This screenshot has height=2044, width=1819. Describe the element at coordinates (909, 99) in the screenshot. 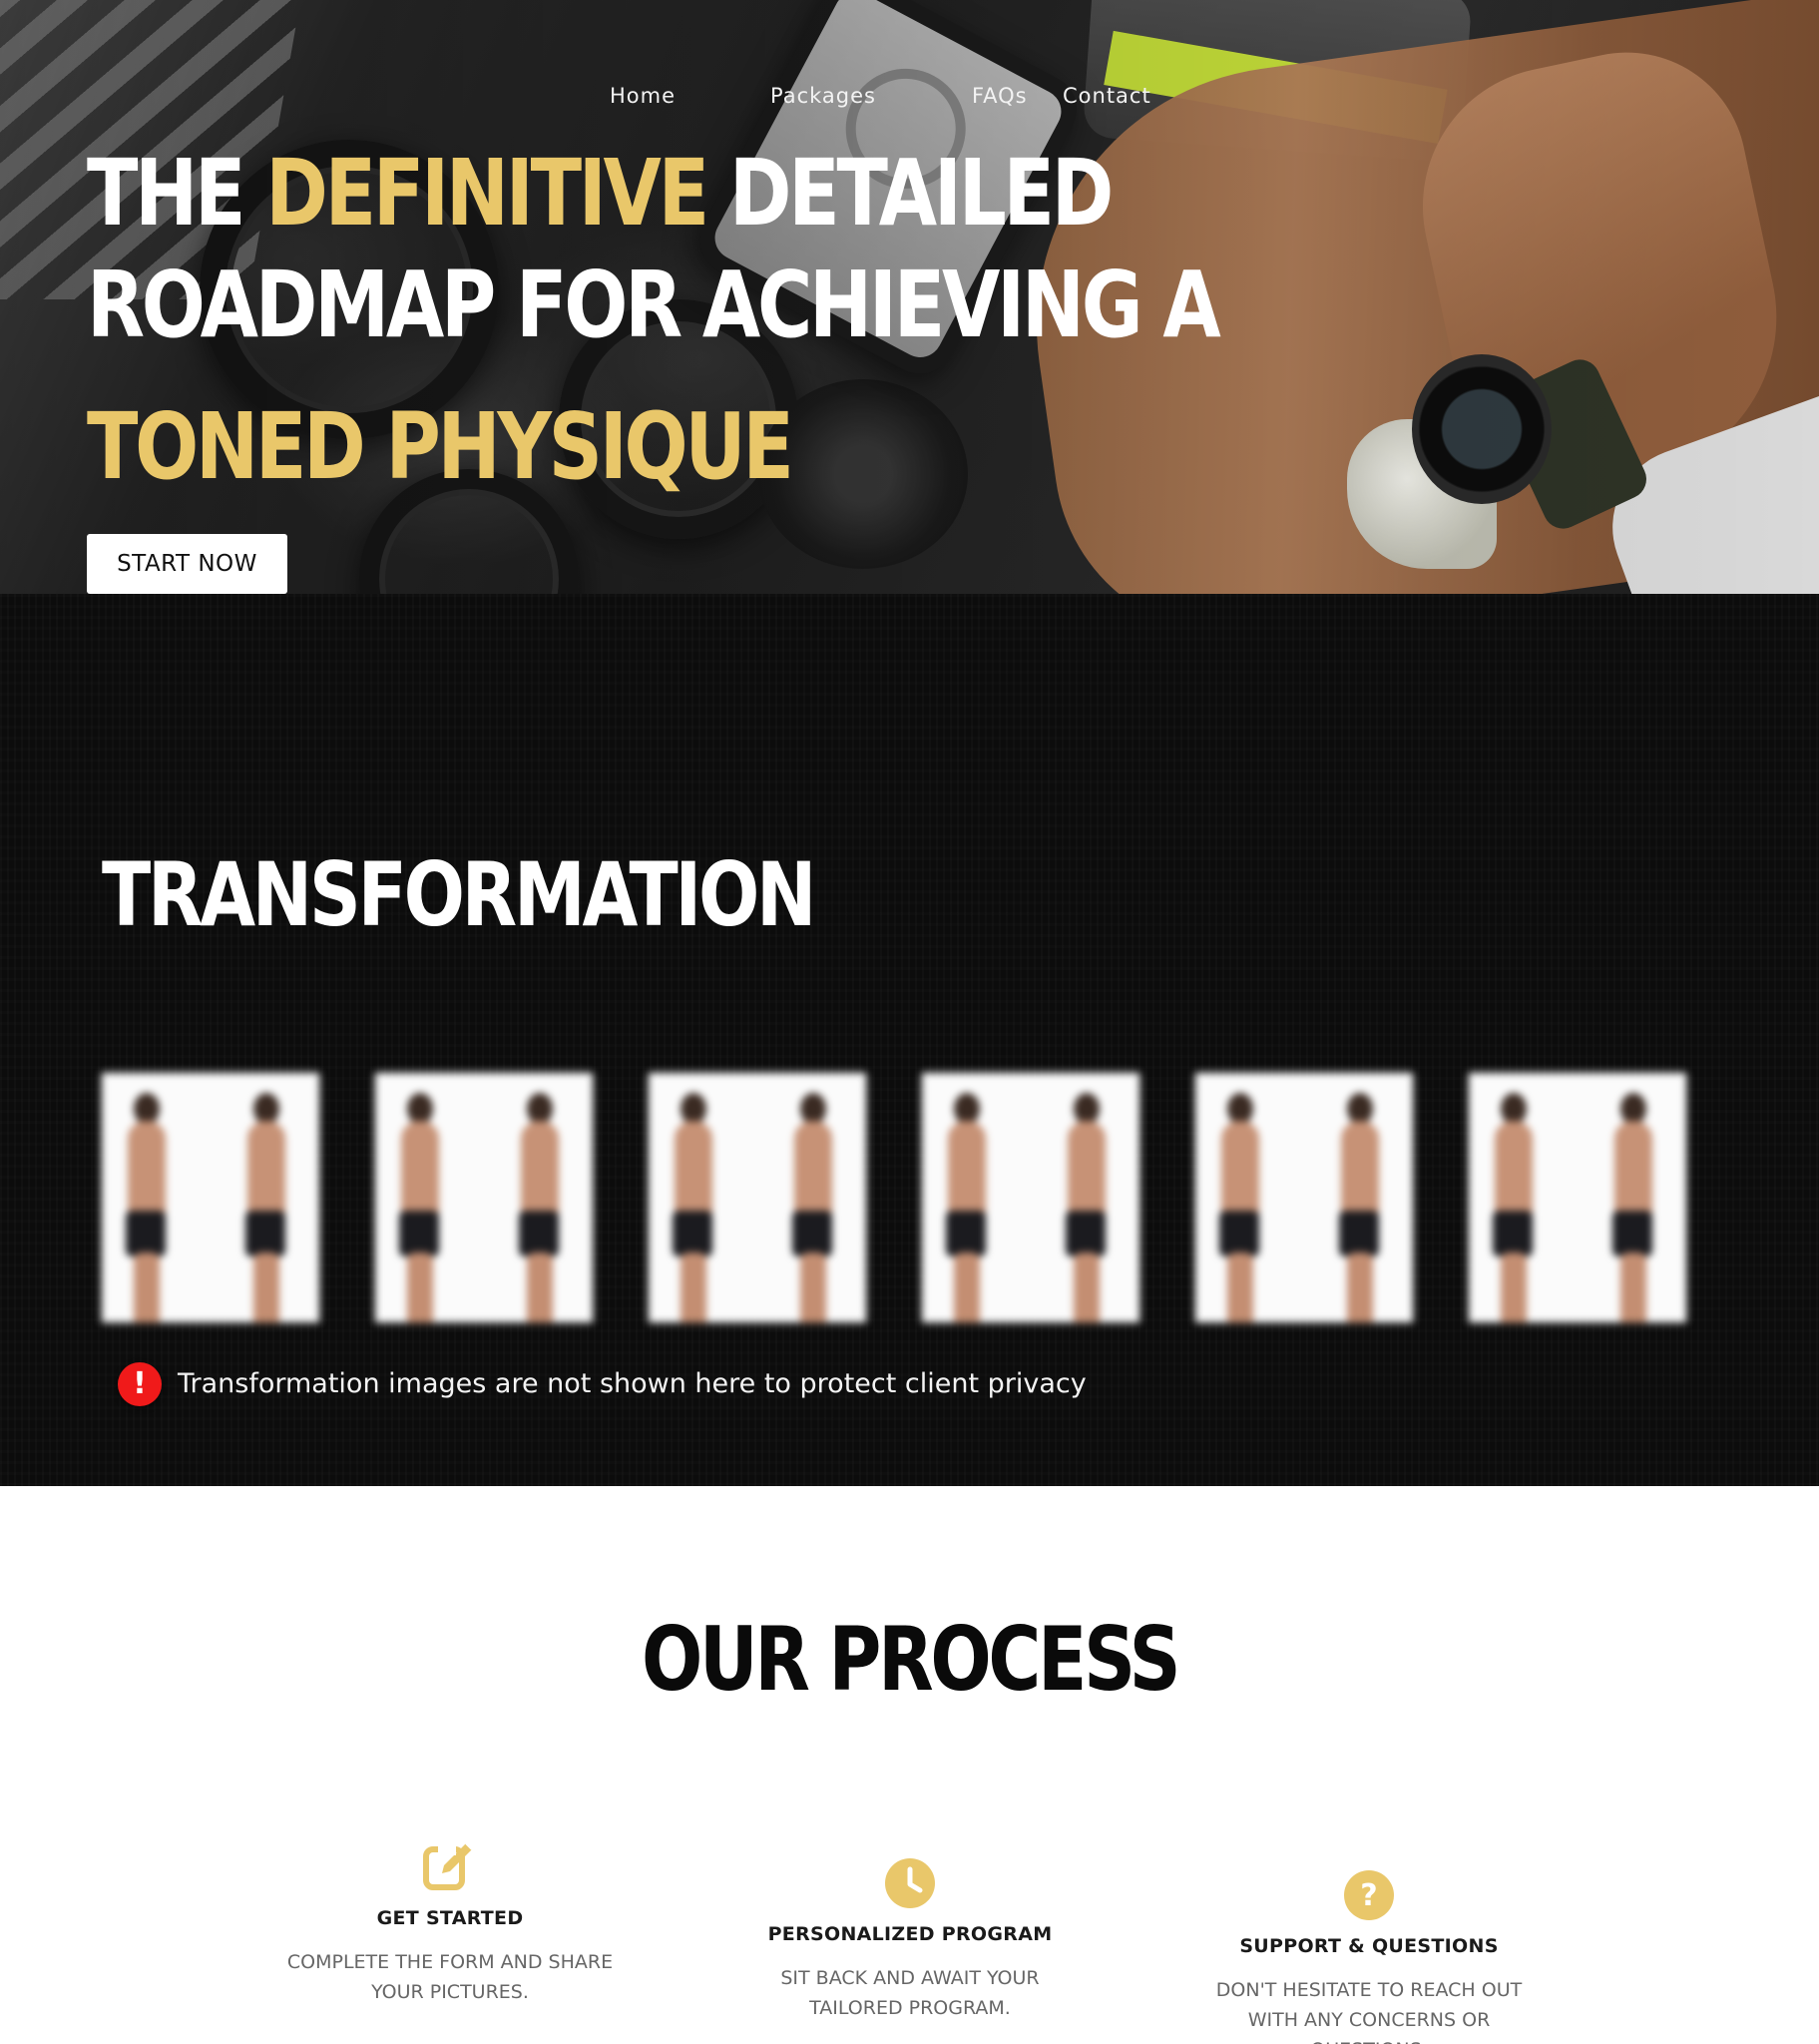

I see `main-nav: Home Packages FAQs Contact` at that location.